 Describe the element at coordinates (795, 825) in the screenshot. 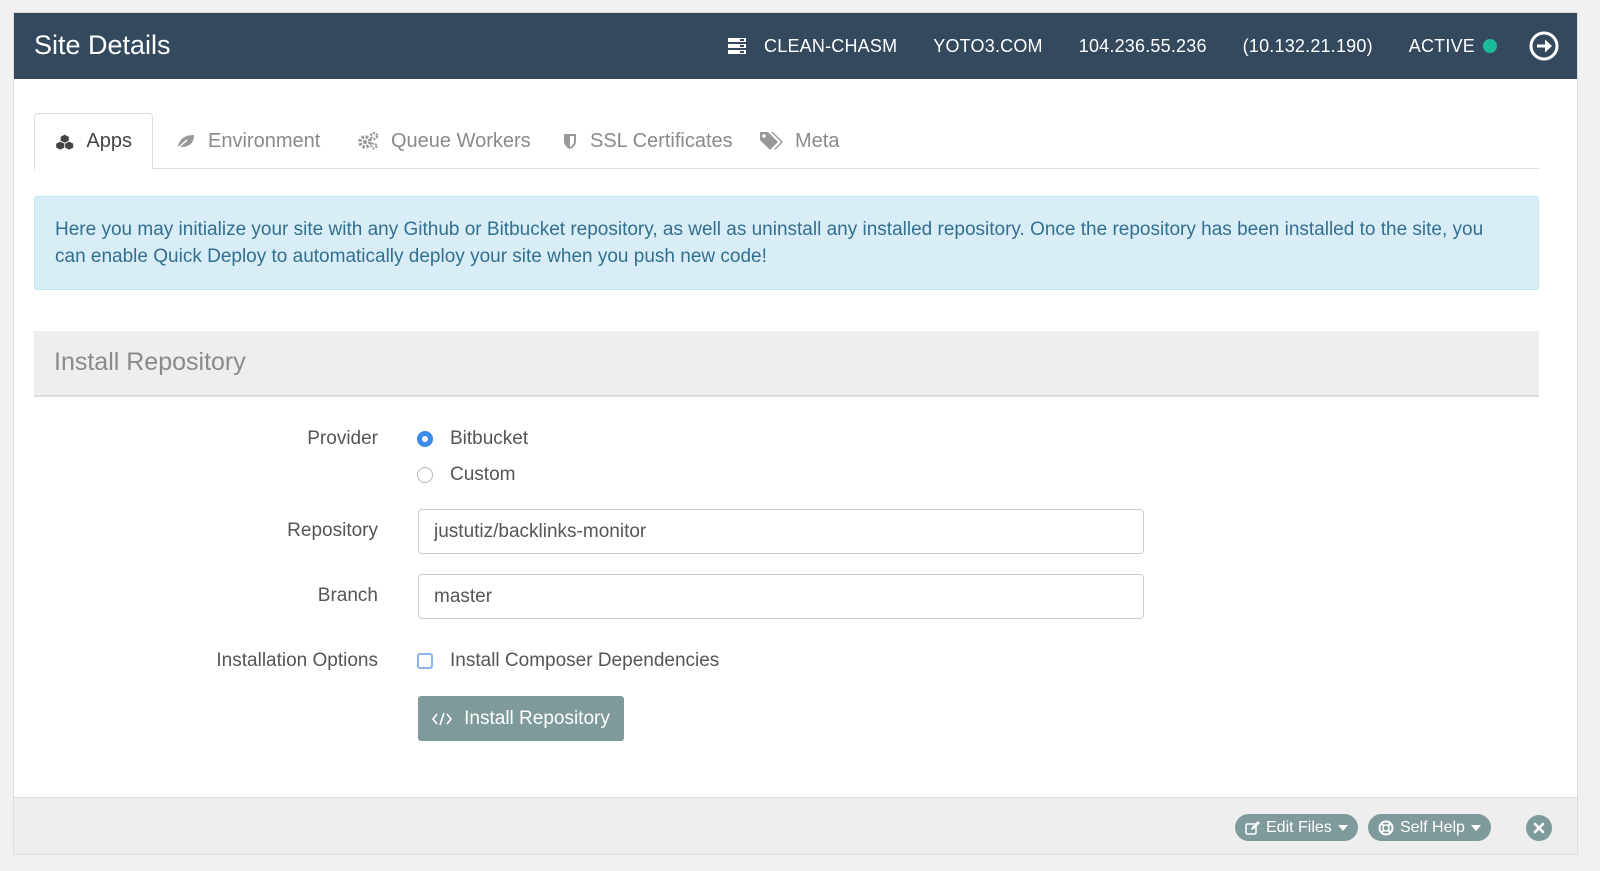

I see `panel-footer: Edit Files Self Help` at that location.